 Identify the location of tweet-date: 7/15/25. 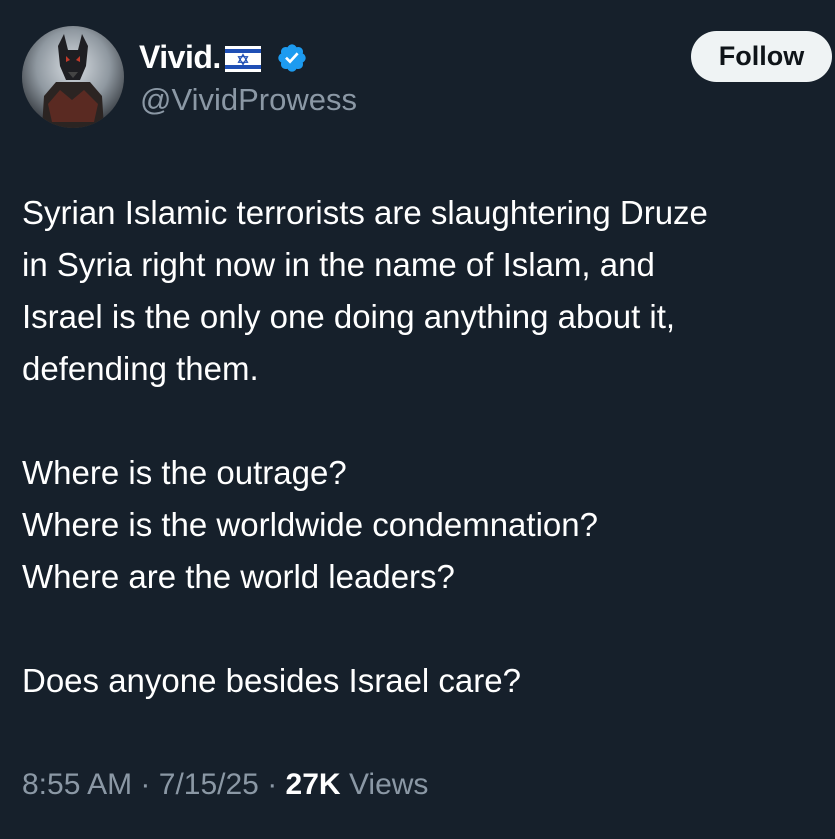
(209, 784).